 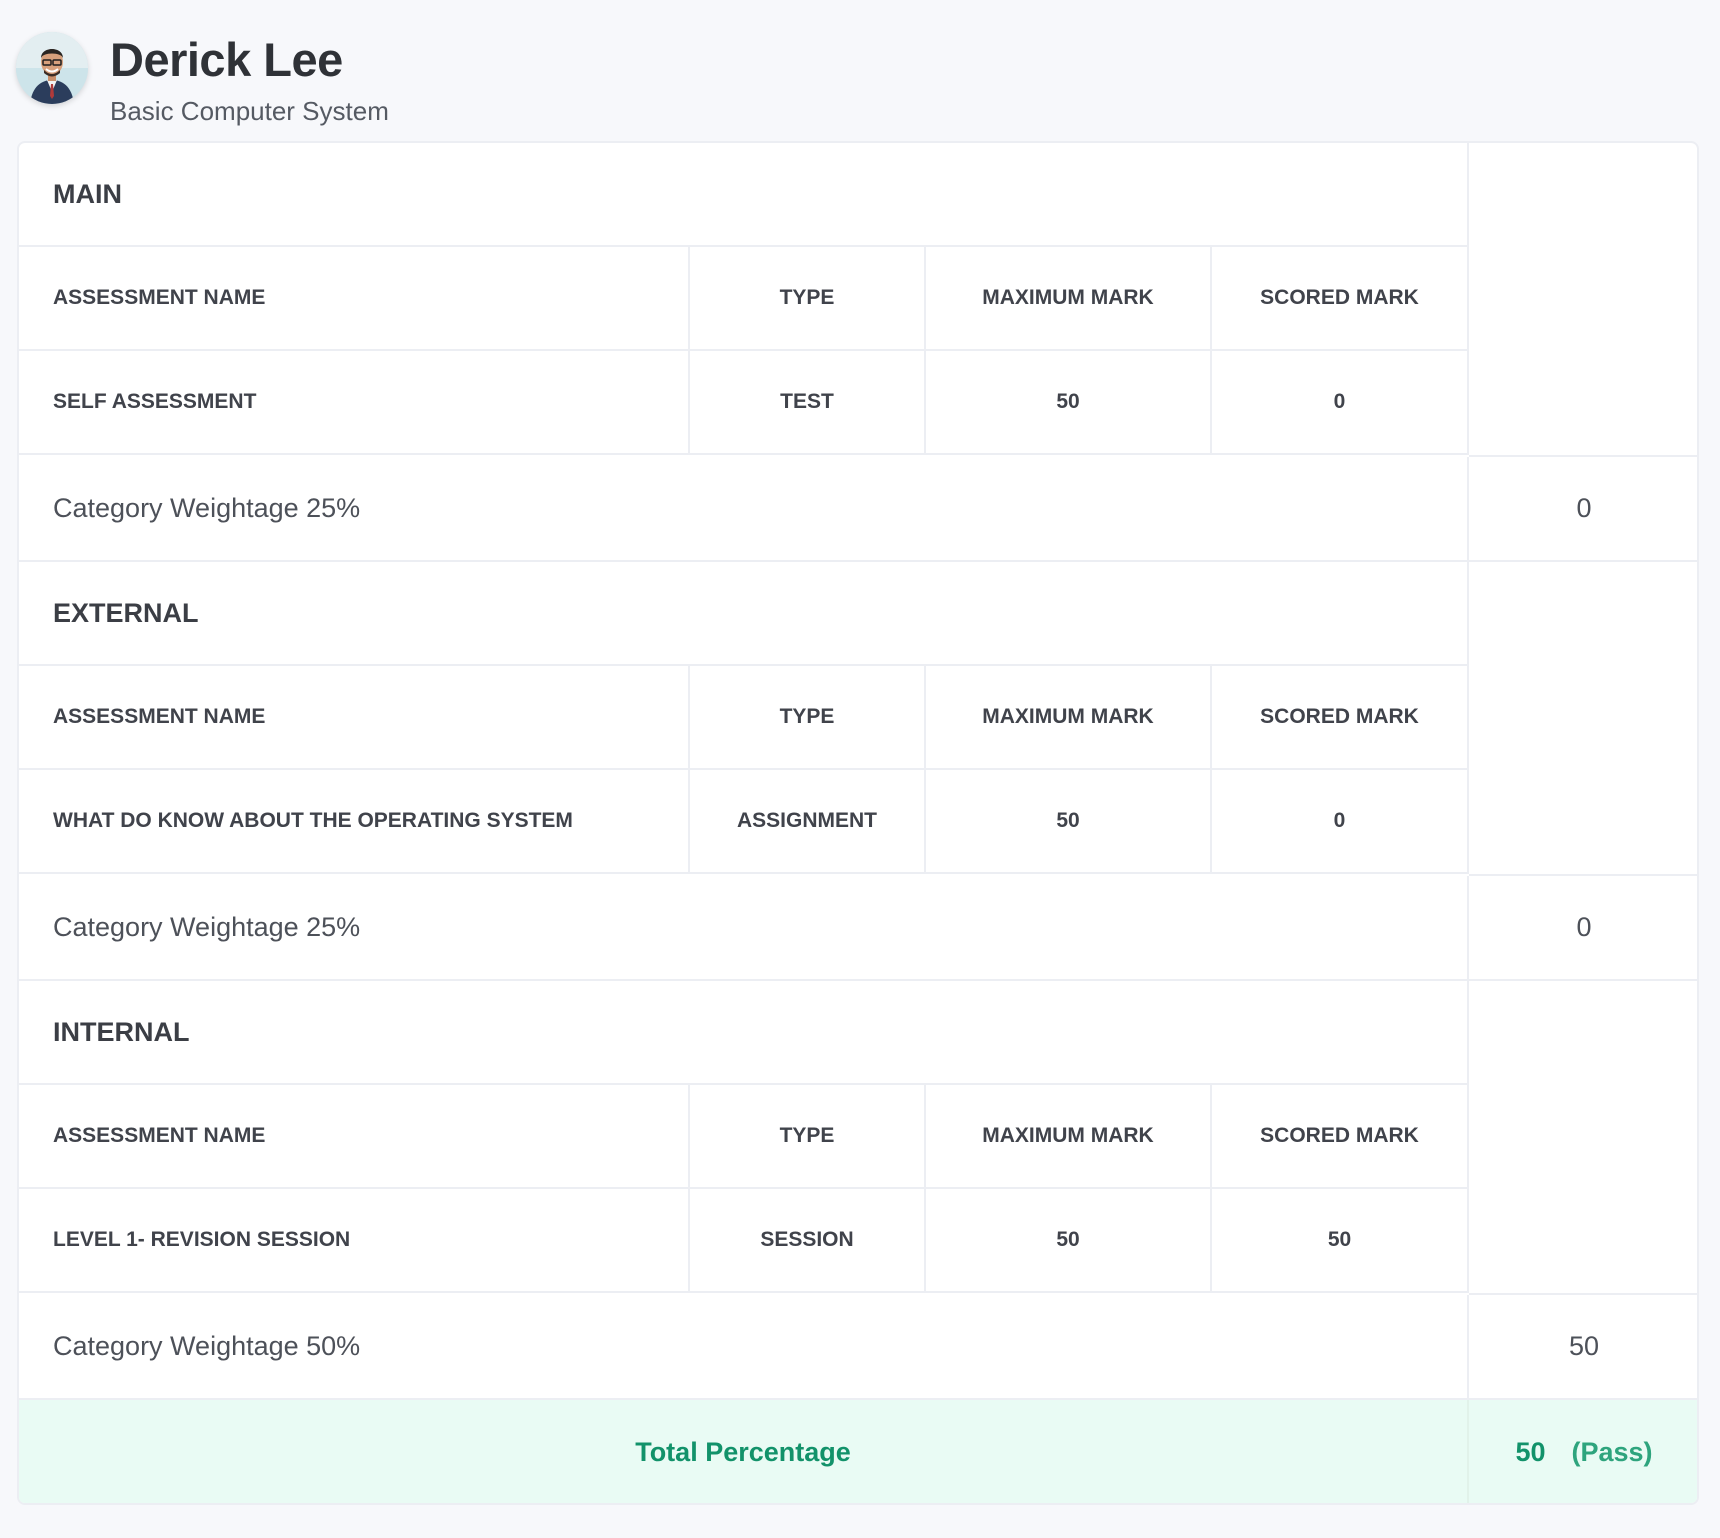 What do you see at coordinates (808, 822) in the screenshot?
I see `assessment-type: ASSIGNMENT` at bounding box center [808, 822].